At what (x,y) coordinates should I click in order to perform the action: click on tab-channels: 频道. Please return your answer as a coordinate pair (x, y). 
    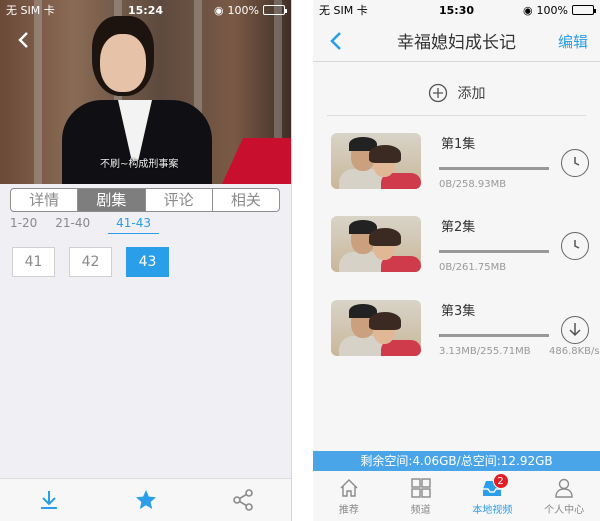
    Looking at the image, I should click on (421, 496).